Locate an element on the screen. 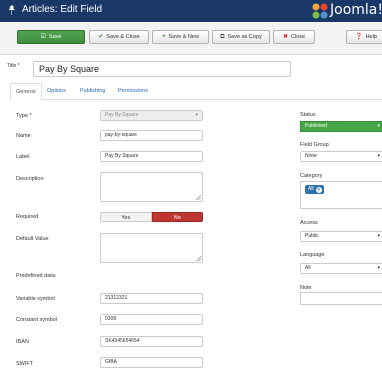  type-label: Type * is located at coordinates (24, 116).